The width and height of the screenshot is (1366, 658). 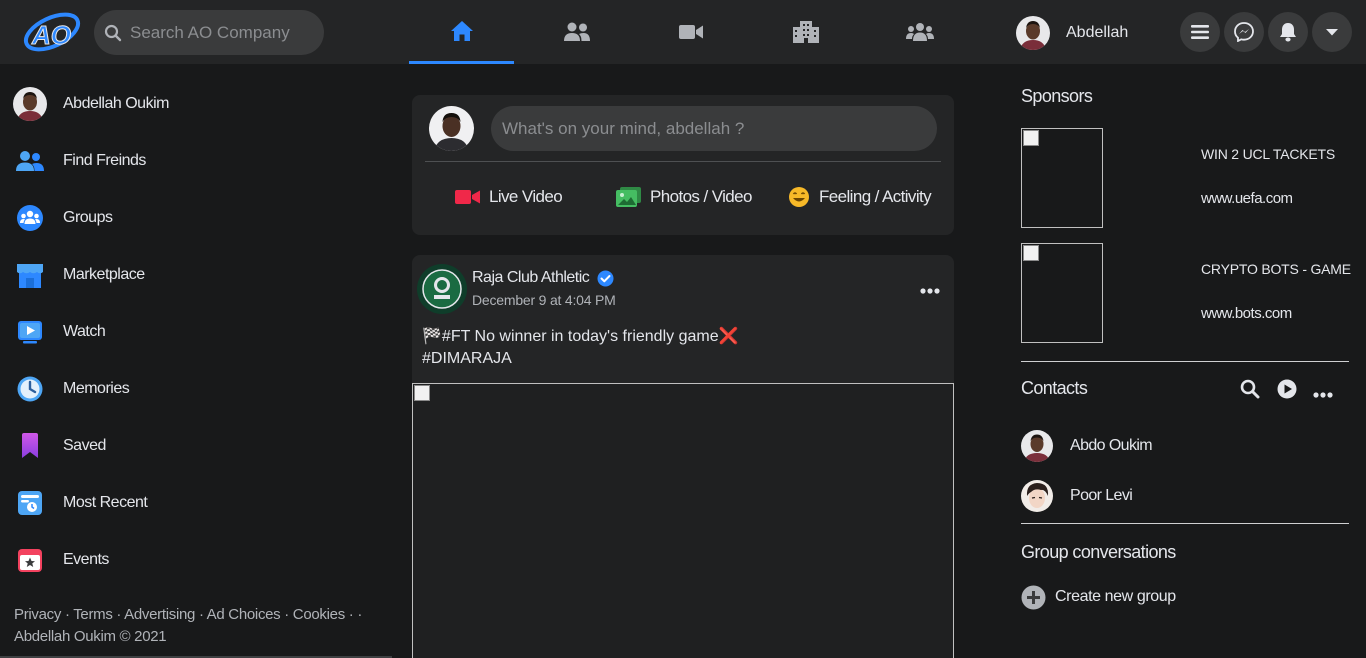 What do you see at coordinates (105, 502) in the screenshot?
I see `sidebar-item-label: Most Recent` at bounding box center [105, 502].